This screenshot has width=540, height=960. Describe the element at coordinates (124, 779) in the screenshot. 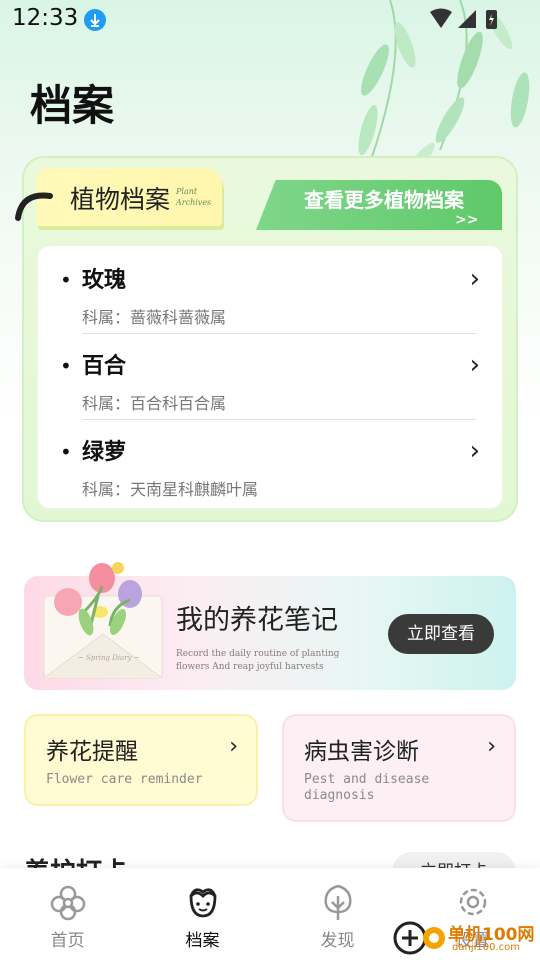

I see `feature-subtitle: Flower care reminder` at that location.